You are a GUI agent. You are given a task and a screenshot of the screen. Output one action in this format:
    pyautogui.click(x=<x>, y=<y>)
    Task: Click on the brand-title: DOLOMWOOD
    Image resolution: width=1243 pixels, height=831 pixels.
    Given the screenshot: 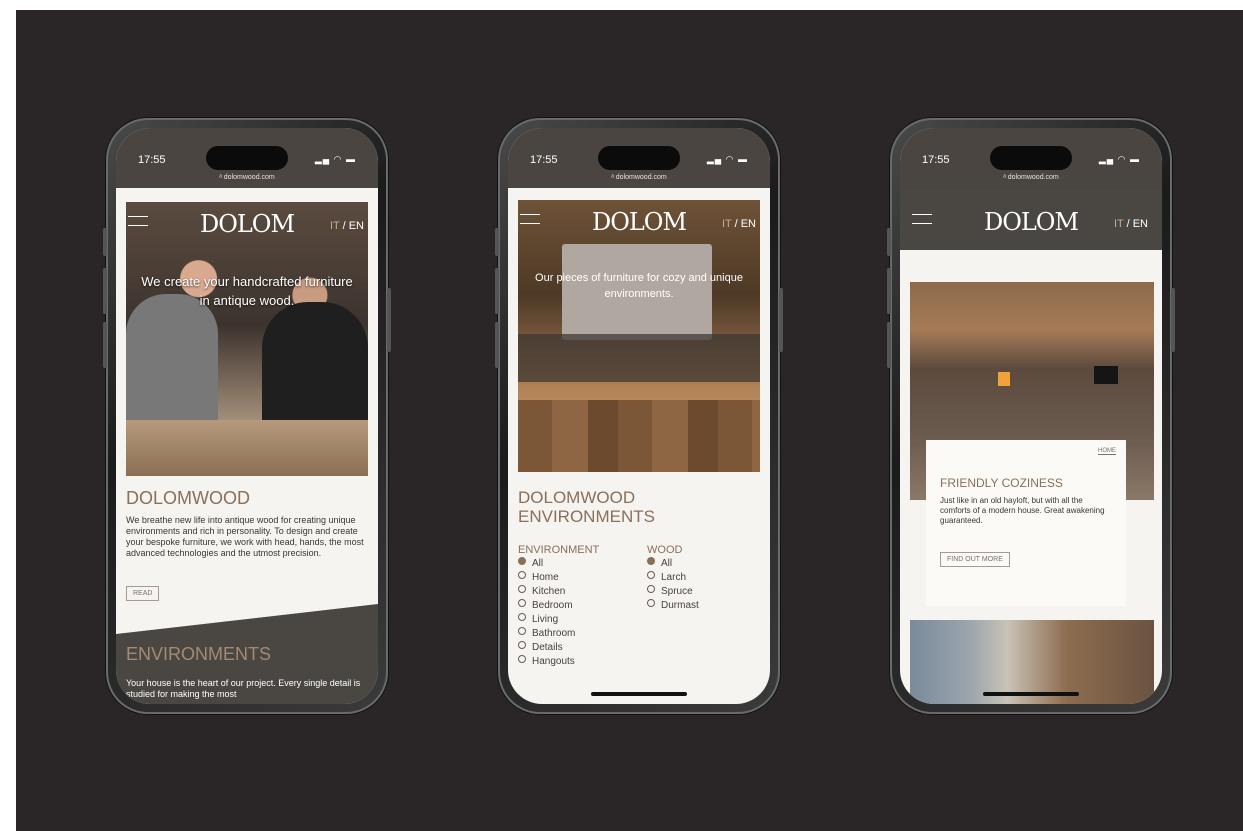 What is the action you would take?
    pyautogui.click(x=188, y=498)
    